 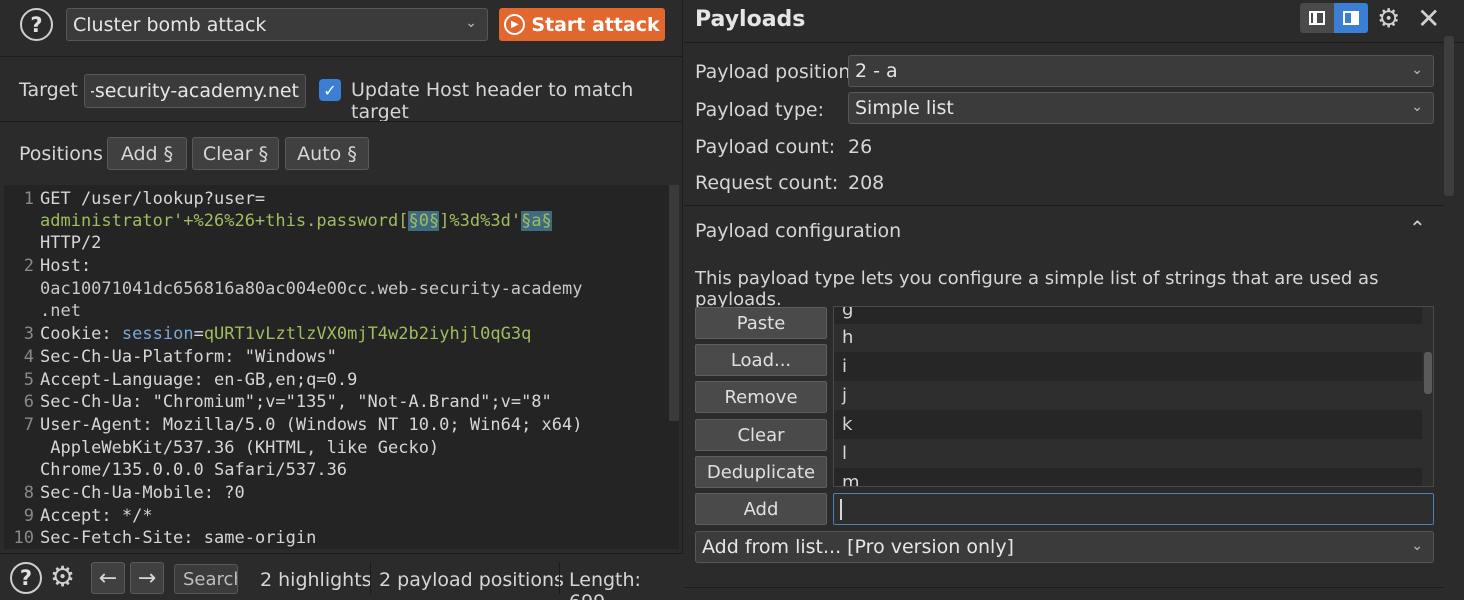 What do you see at coordinates (76, 334) in the screenshot?
I see `header-key: Cookie:` at bounding box center [76, 334].